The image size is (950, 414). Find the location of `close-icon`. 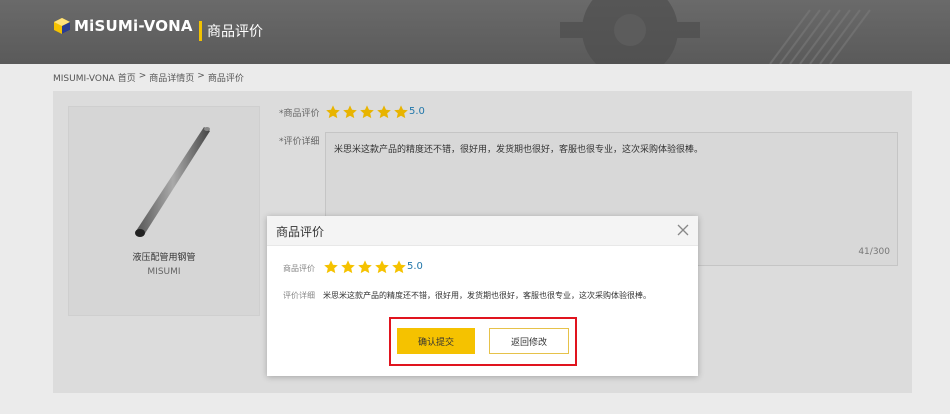

close-icon is located at coordinates (683, 230).